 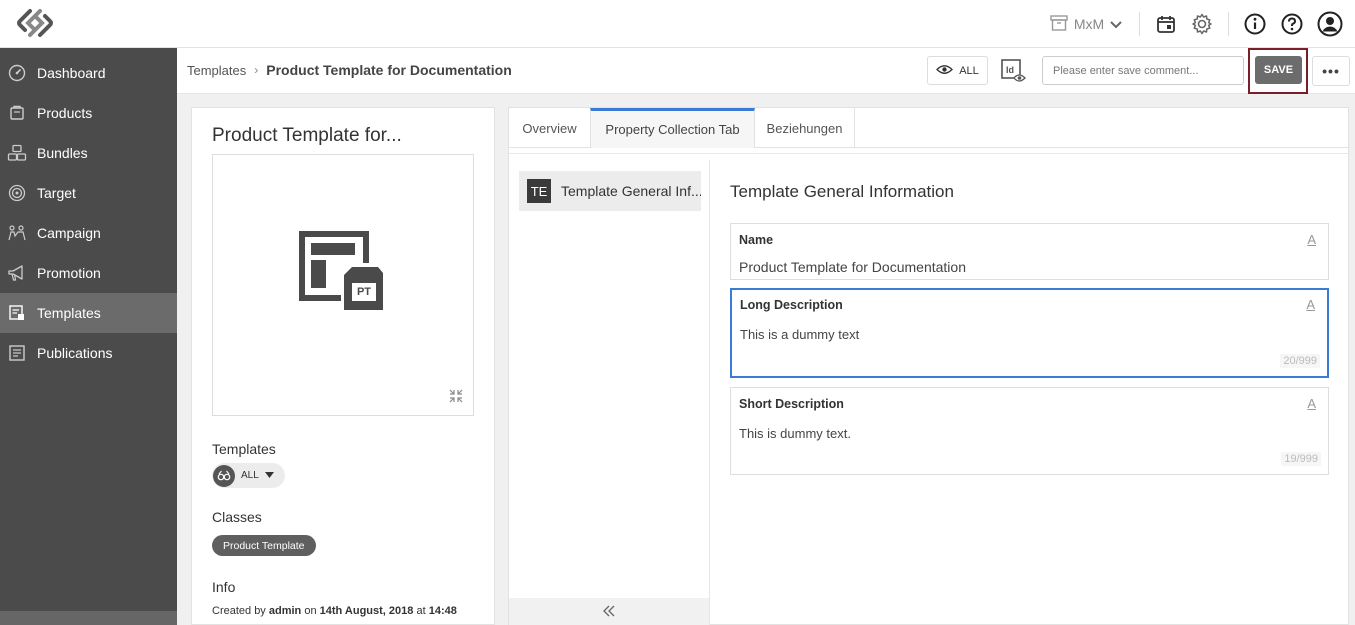 What do you see at coordinates (957, 70) in the screenshot?
I see `view-all-button: ALL` at bounding box center [957, 70].